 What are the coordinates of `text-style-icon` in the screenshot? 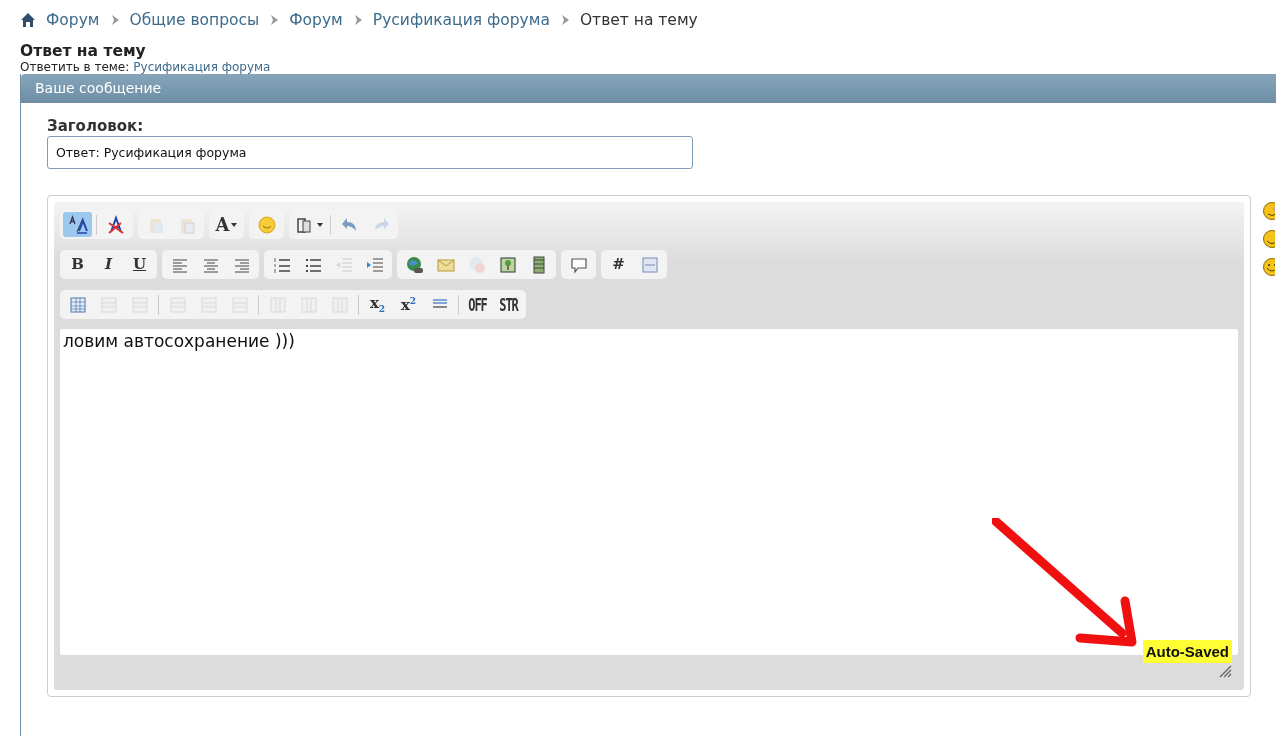 It's located at (77, 224).